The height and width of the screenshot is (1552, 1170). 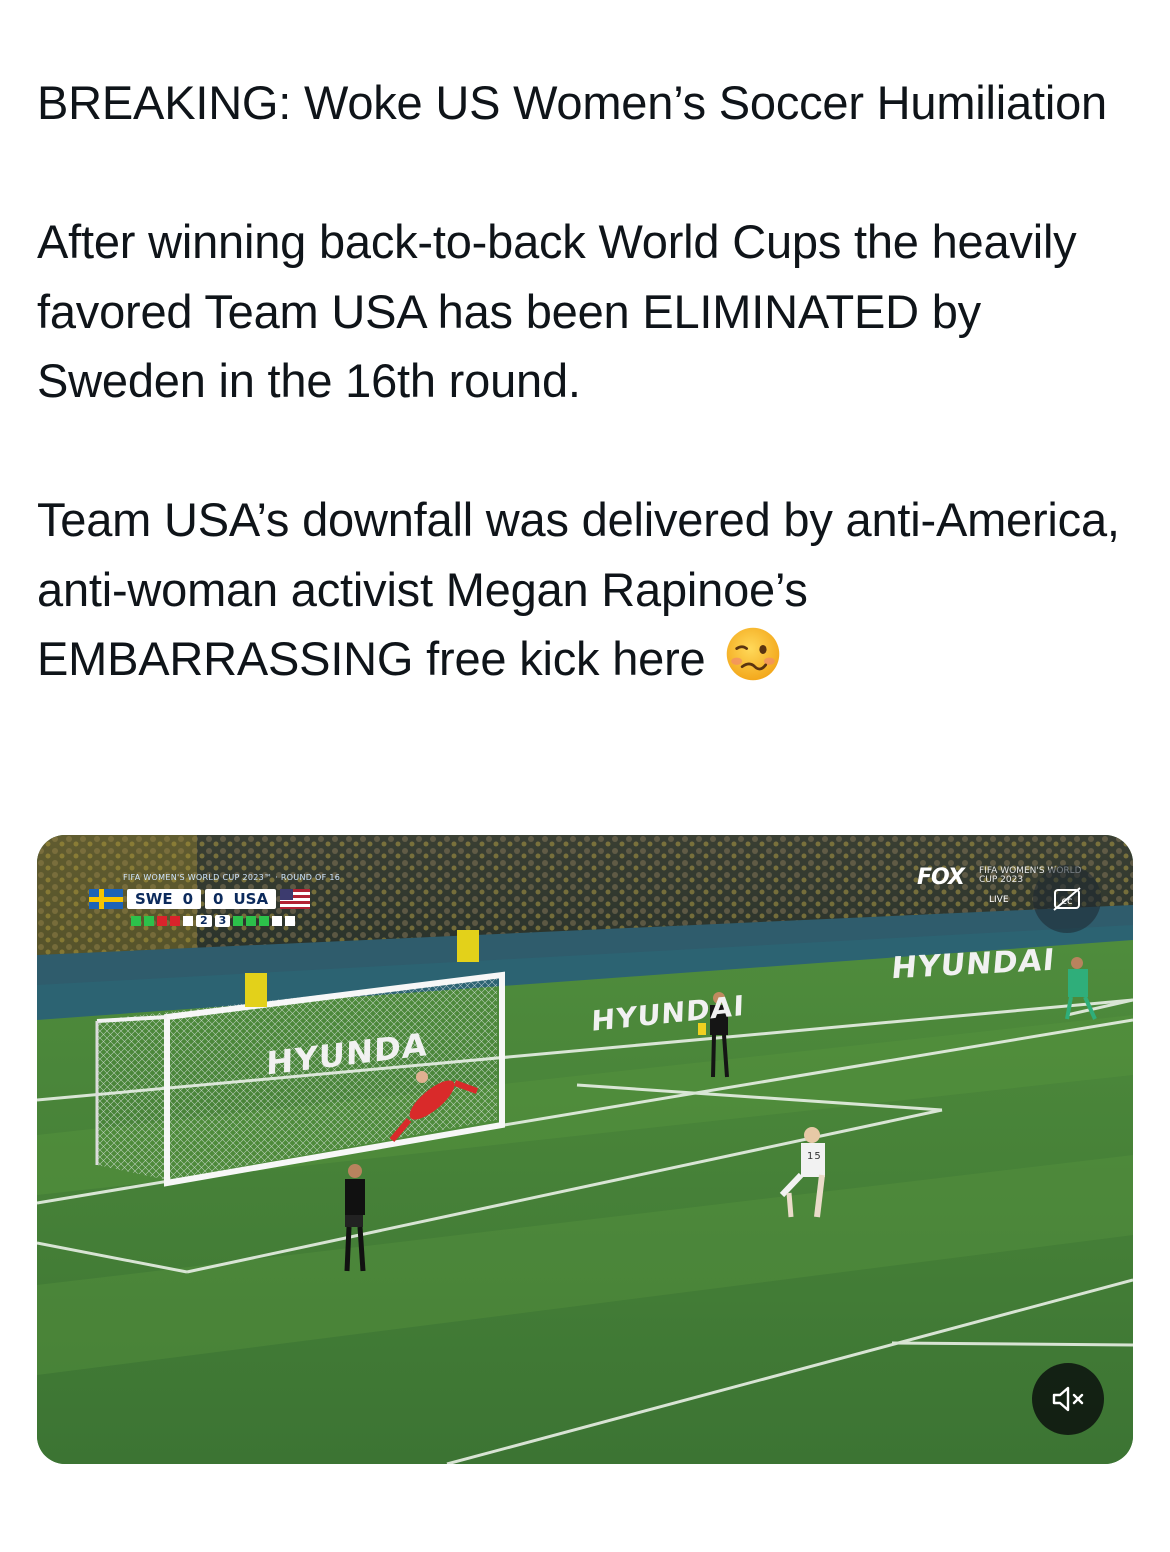 I want to click on player-number: 15, so click(x=814, y=1156).